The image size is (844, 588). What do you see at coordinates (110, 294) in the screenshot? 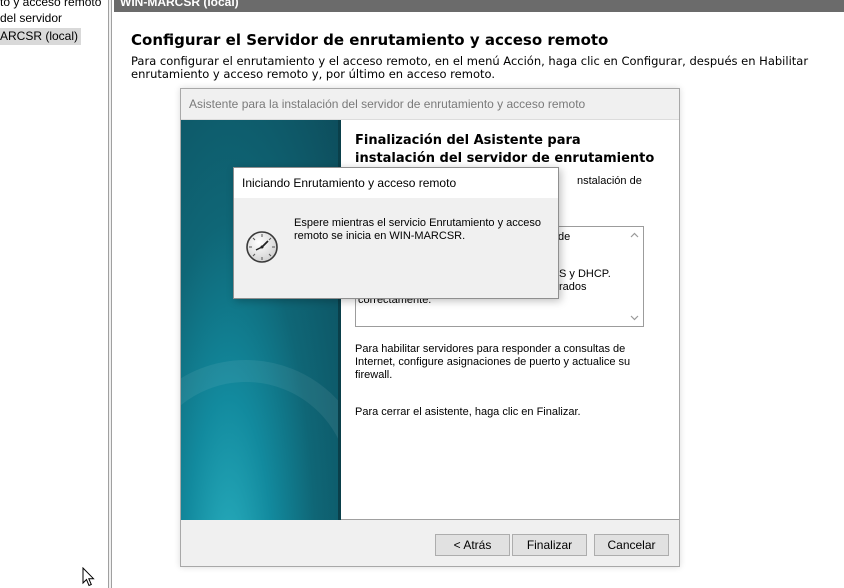
I see `pane-splitter` at bounding box center [110, 294].